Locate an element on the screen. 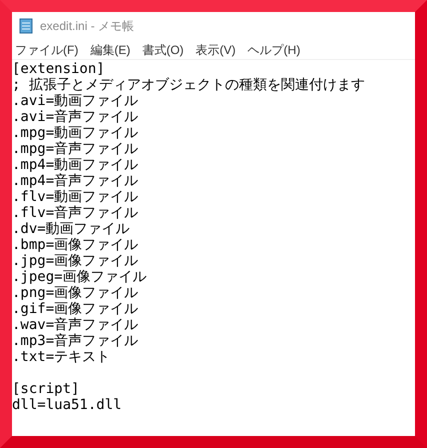 The height and width of the screenshot is (448, 427). text-line: .flv=音声ファイル is located at coordinates (75, 213).